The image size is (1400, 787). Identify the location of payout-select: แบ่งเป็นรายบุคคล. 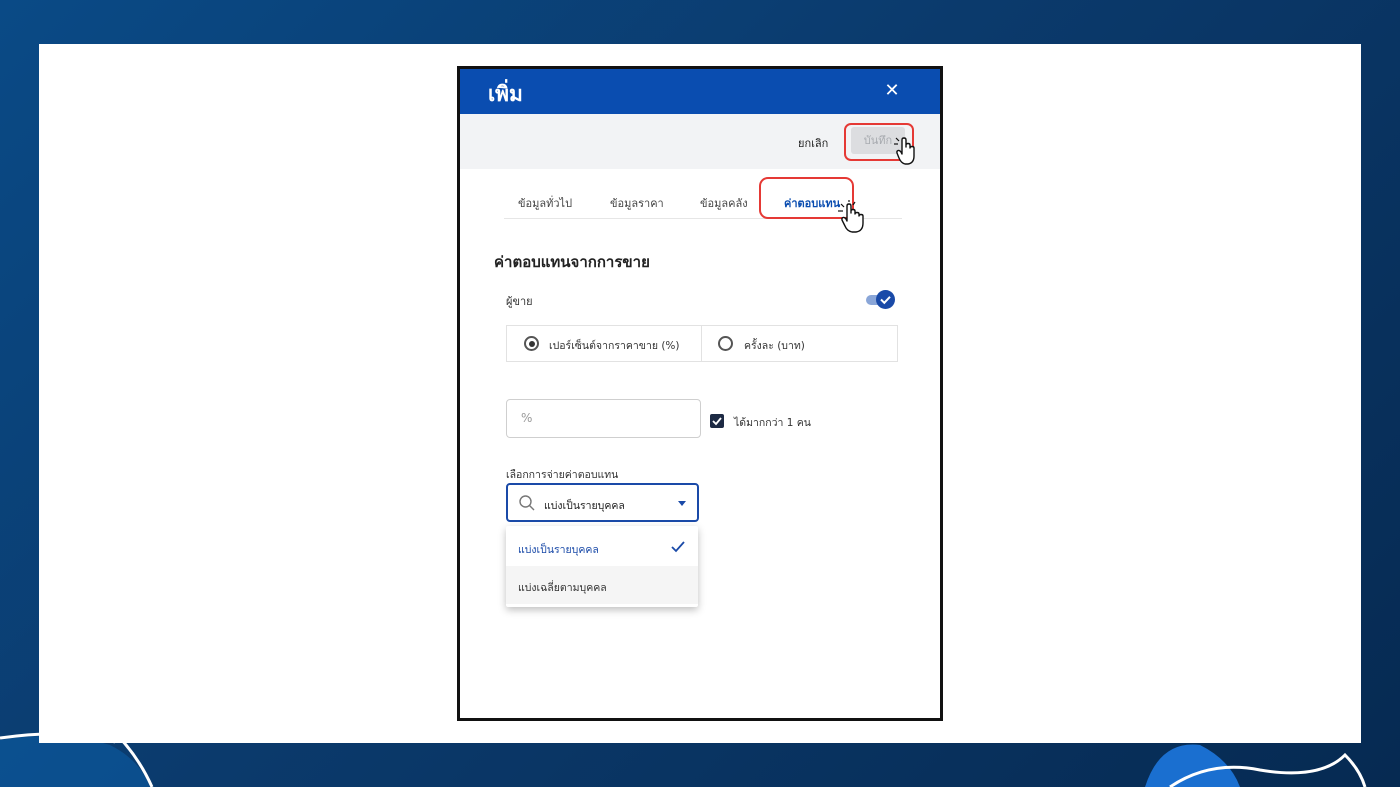
(602, 502).